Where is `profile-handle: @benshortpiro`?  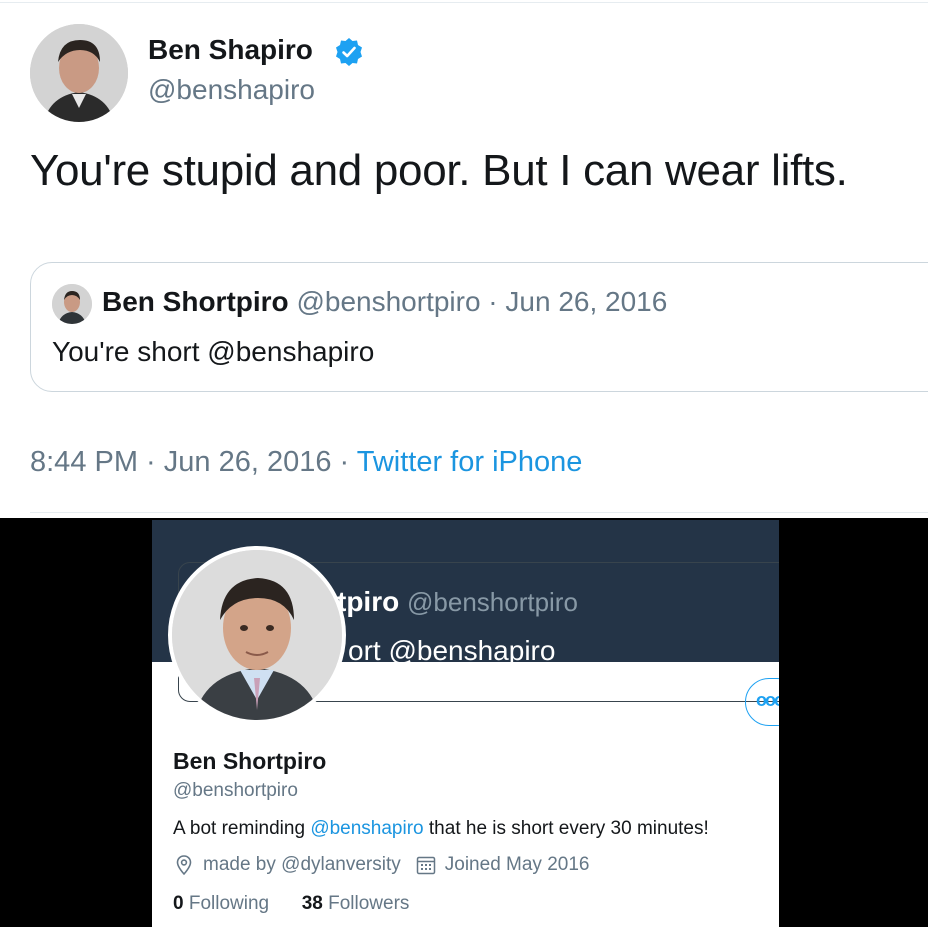 profile-handle: @benshortpiro is located at coordinates (235, 790).